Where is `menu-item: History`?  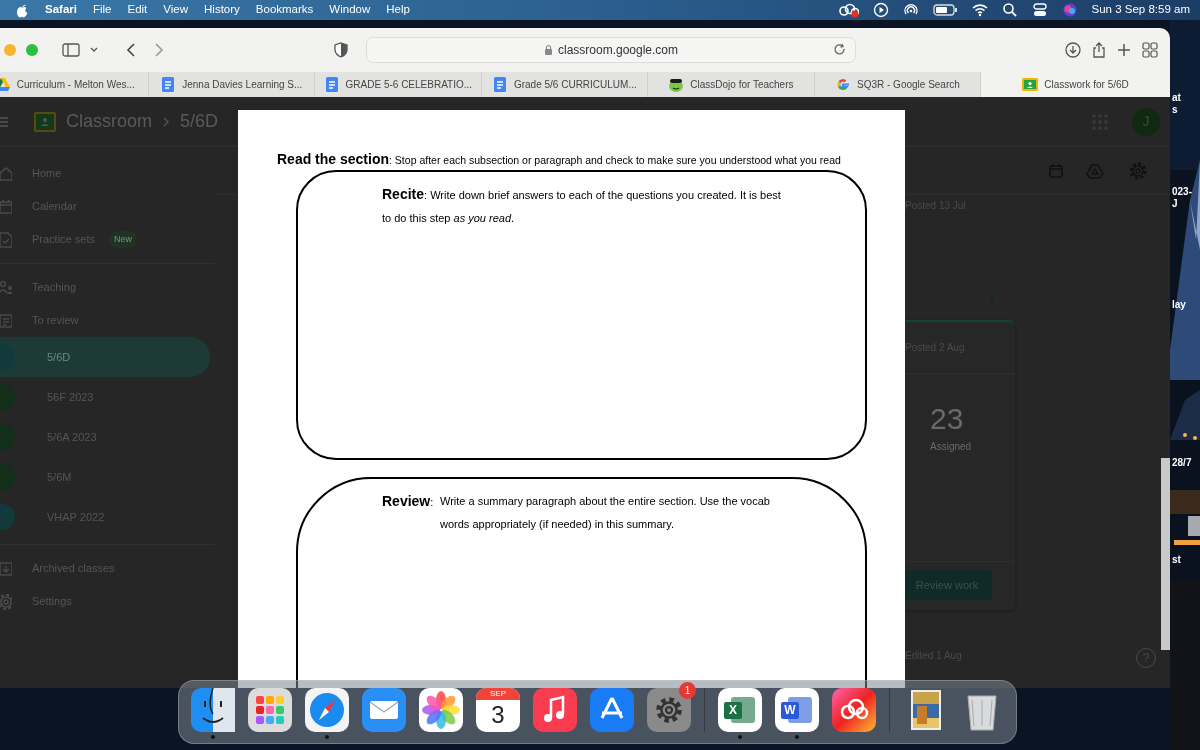 menu-item: History is located at coordinates (222, 10).